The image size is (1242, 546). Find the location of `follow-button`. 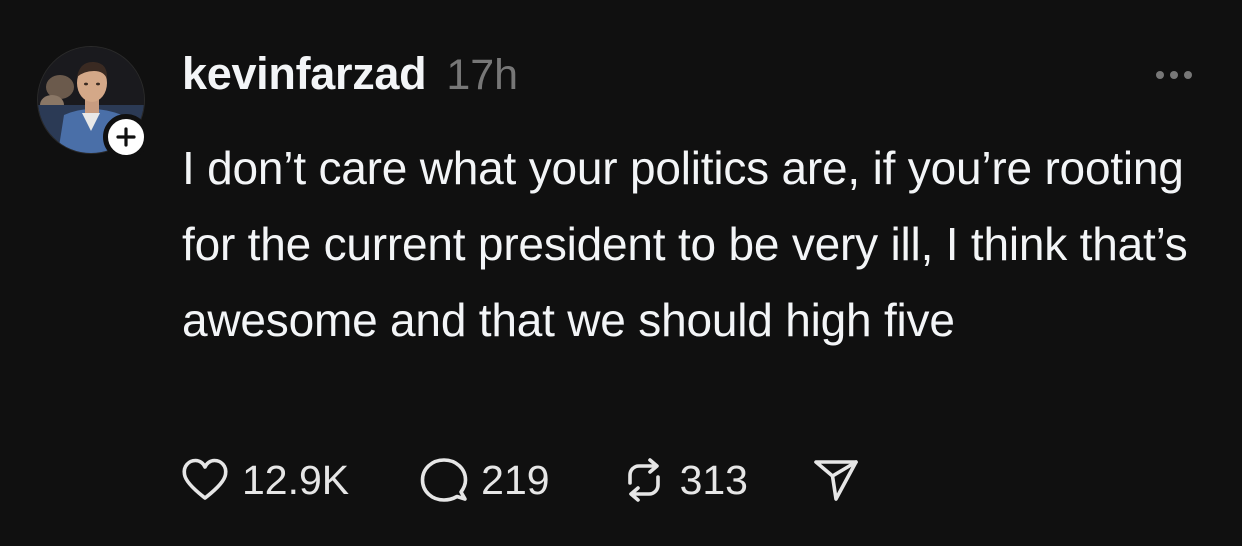

follow-button is located at coordinates (126, 137).